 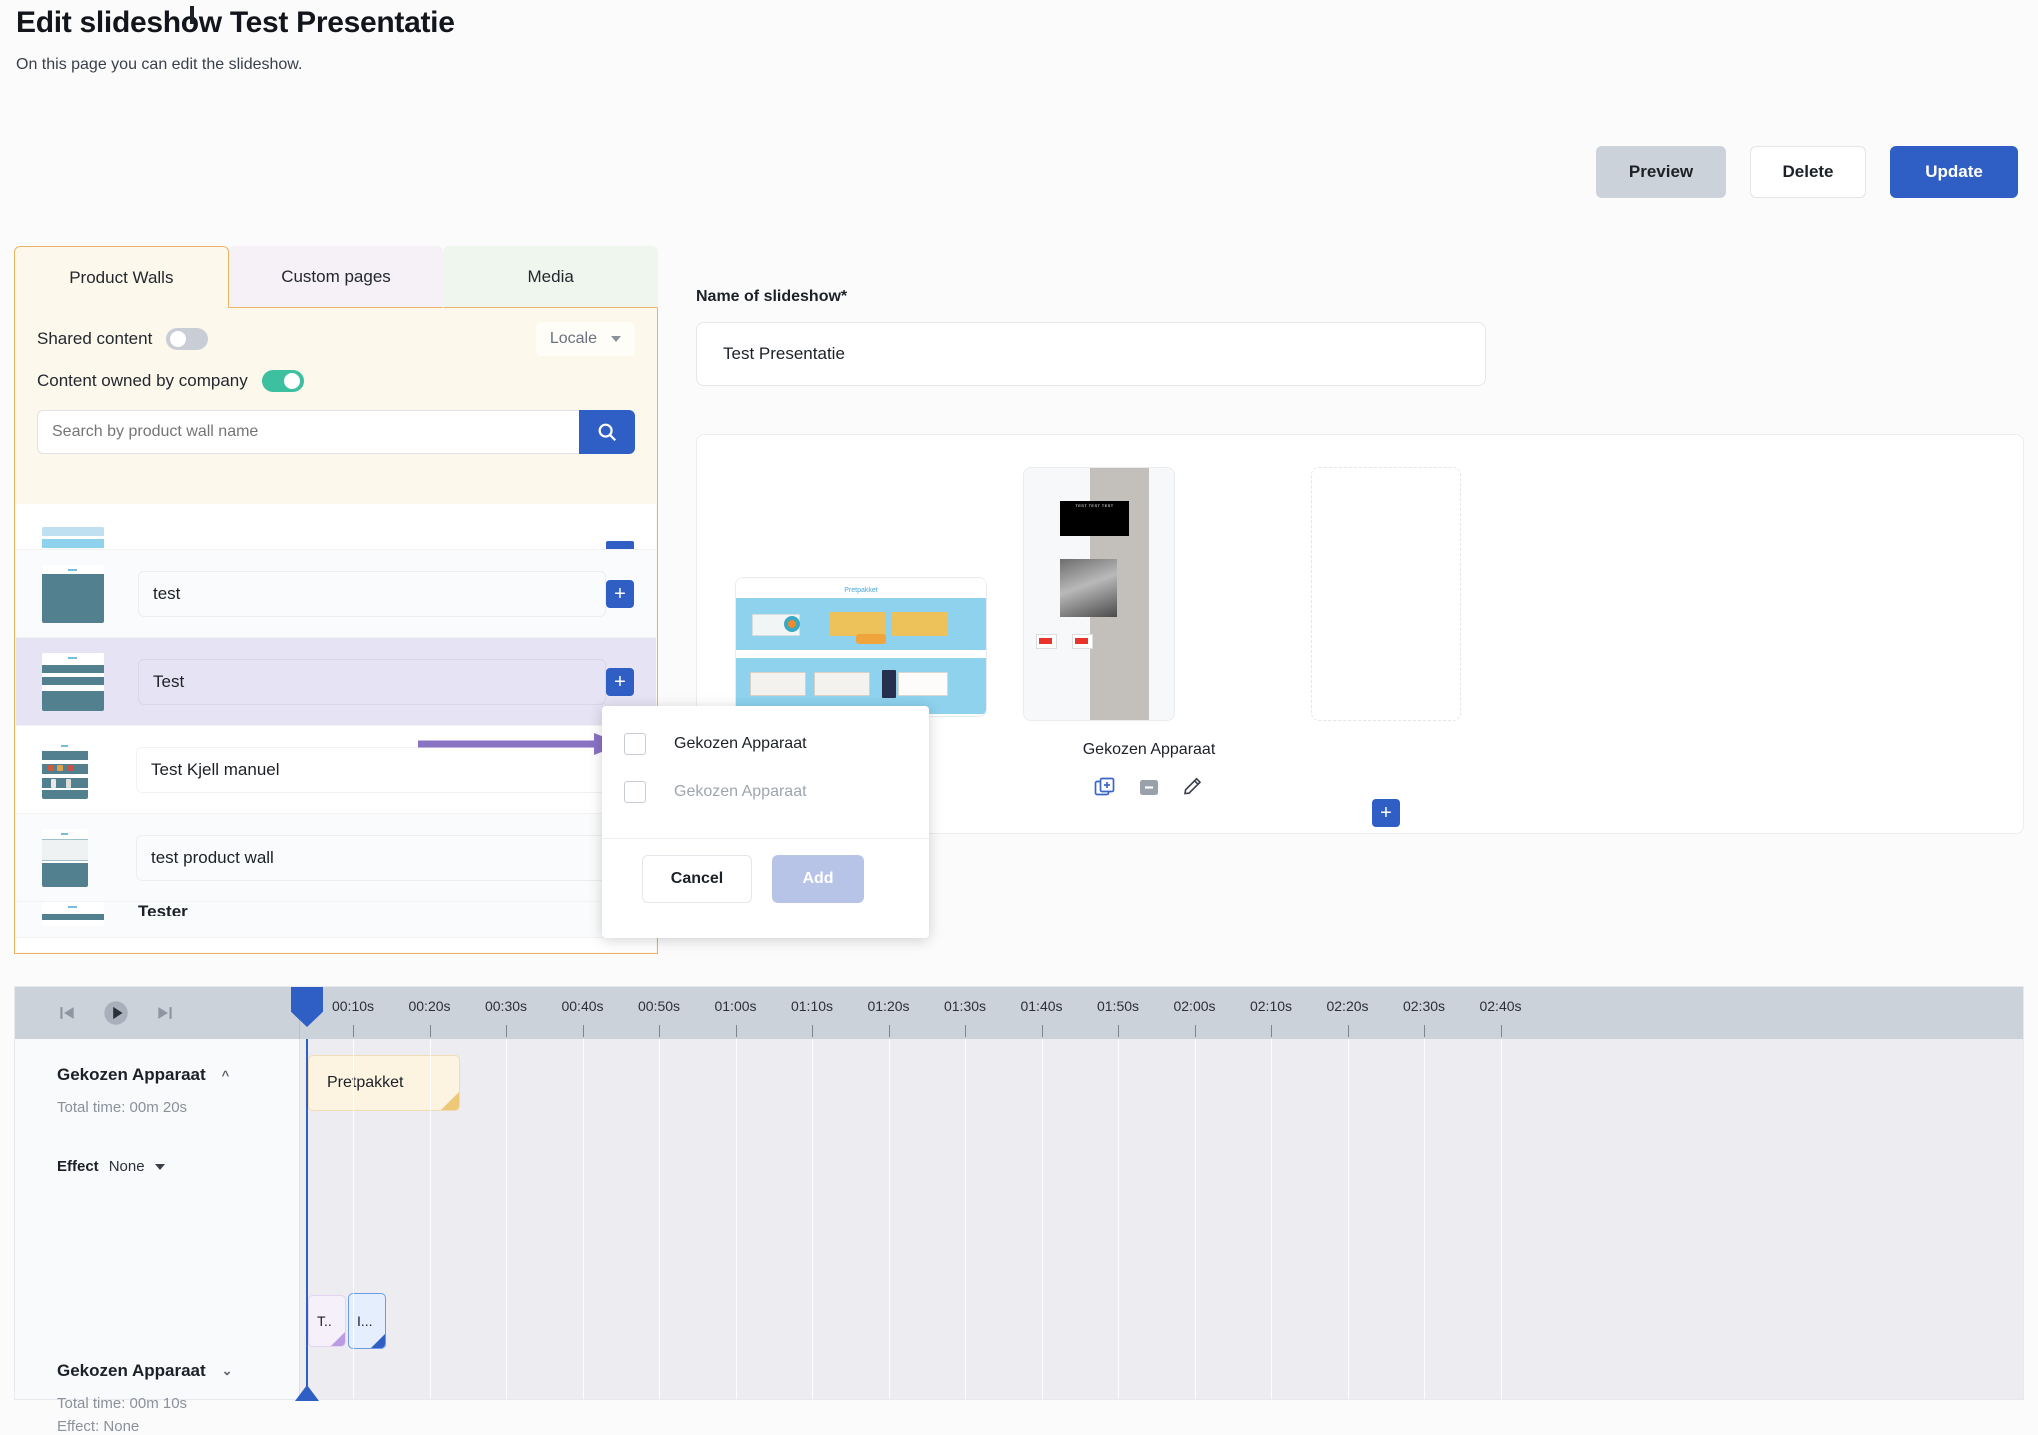 What do you see at coordinates (1347, 1006) in the screenshot?
I see `timeline-tick-label: 02:20s` at bounding box center [1347, 1006].